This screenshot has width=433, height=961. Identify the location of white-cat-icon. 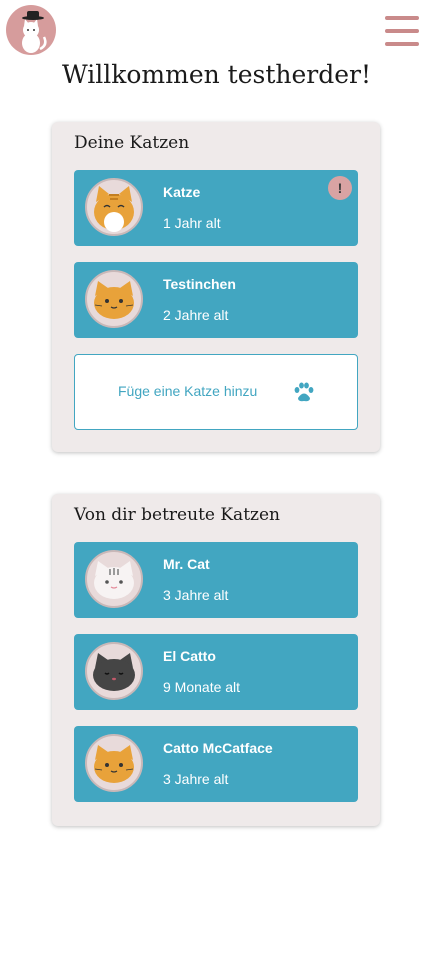
(114, 580).